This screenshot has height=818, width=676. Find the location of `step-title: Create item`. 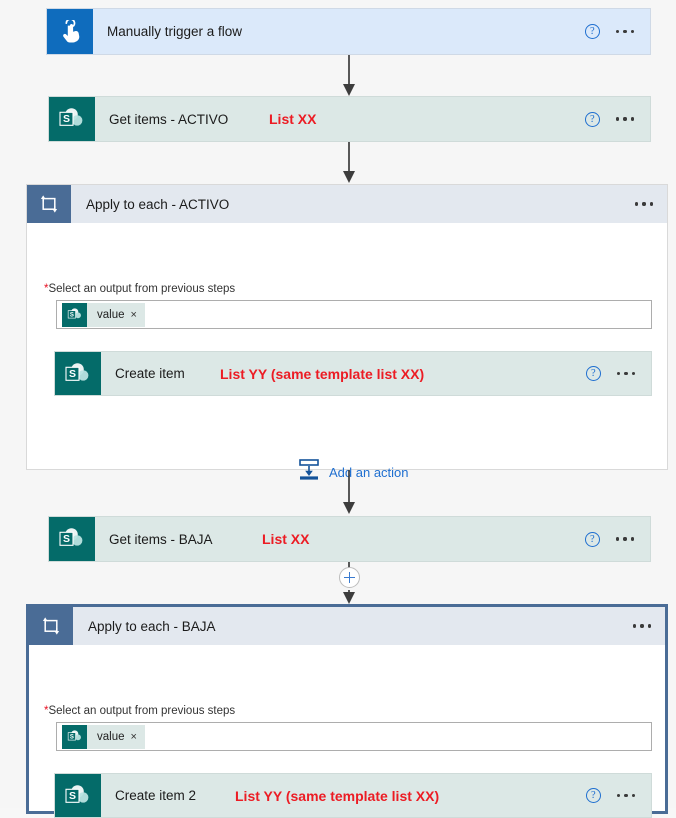

step-title: Create item is located at coordinates (150, 373).